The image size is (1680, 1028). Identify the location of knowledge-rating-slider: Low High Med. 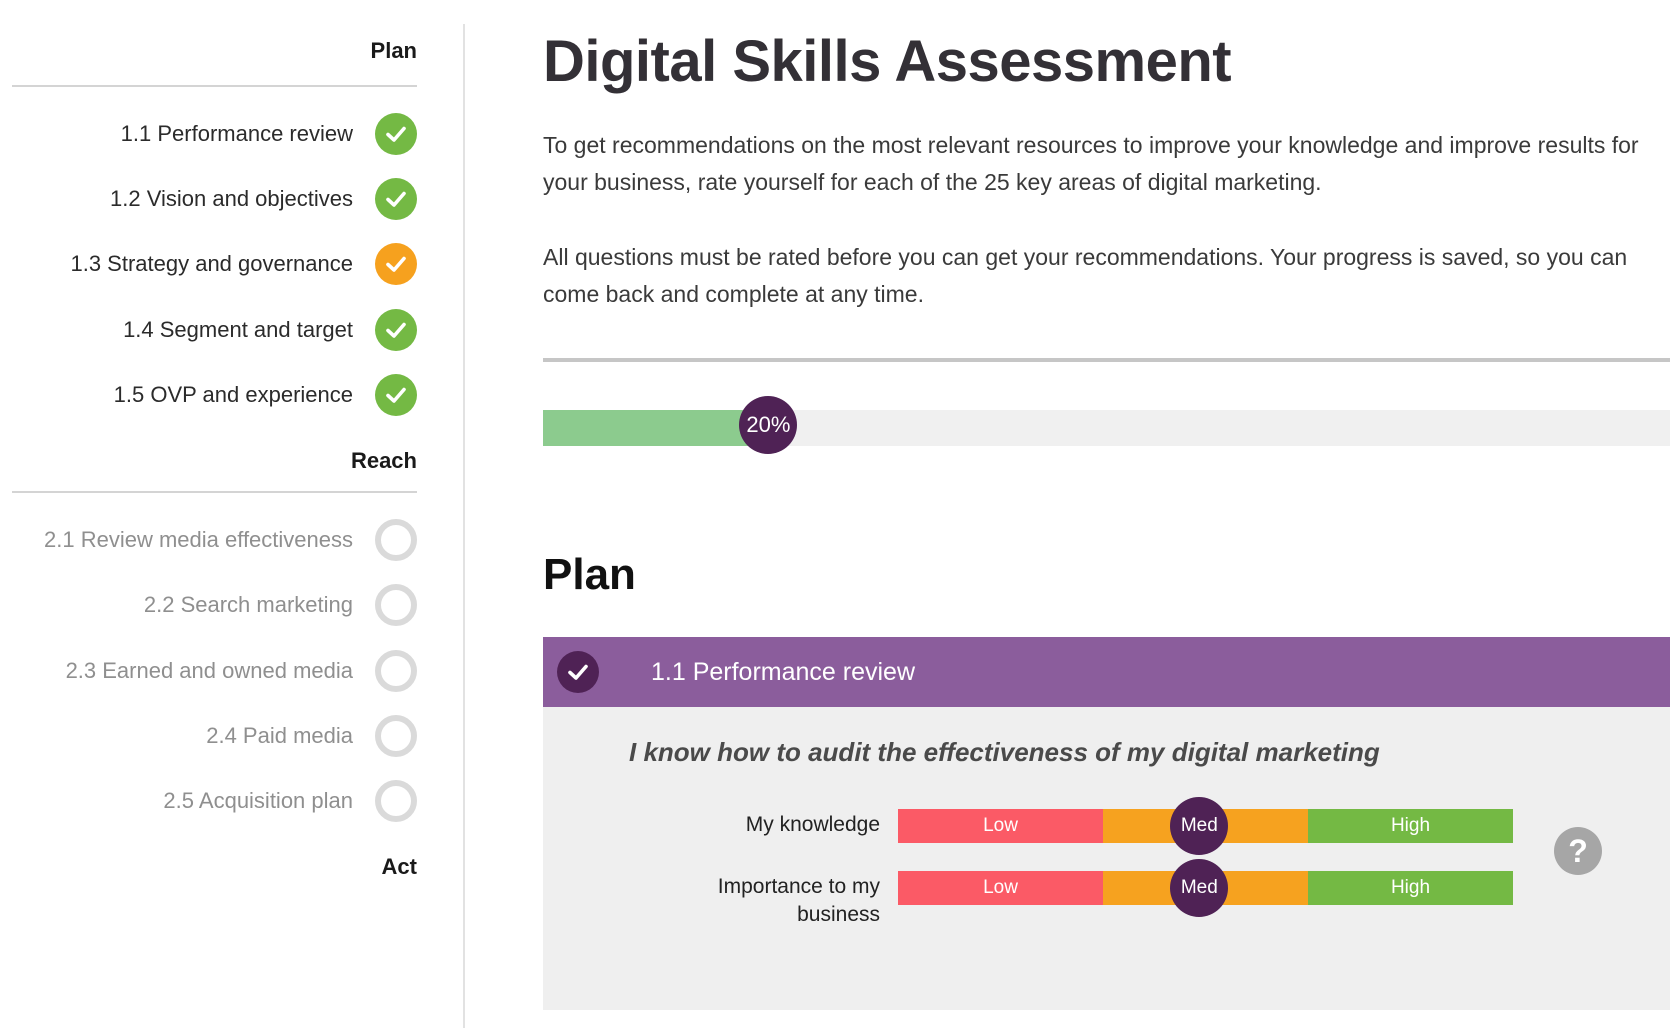
(1205, 826).